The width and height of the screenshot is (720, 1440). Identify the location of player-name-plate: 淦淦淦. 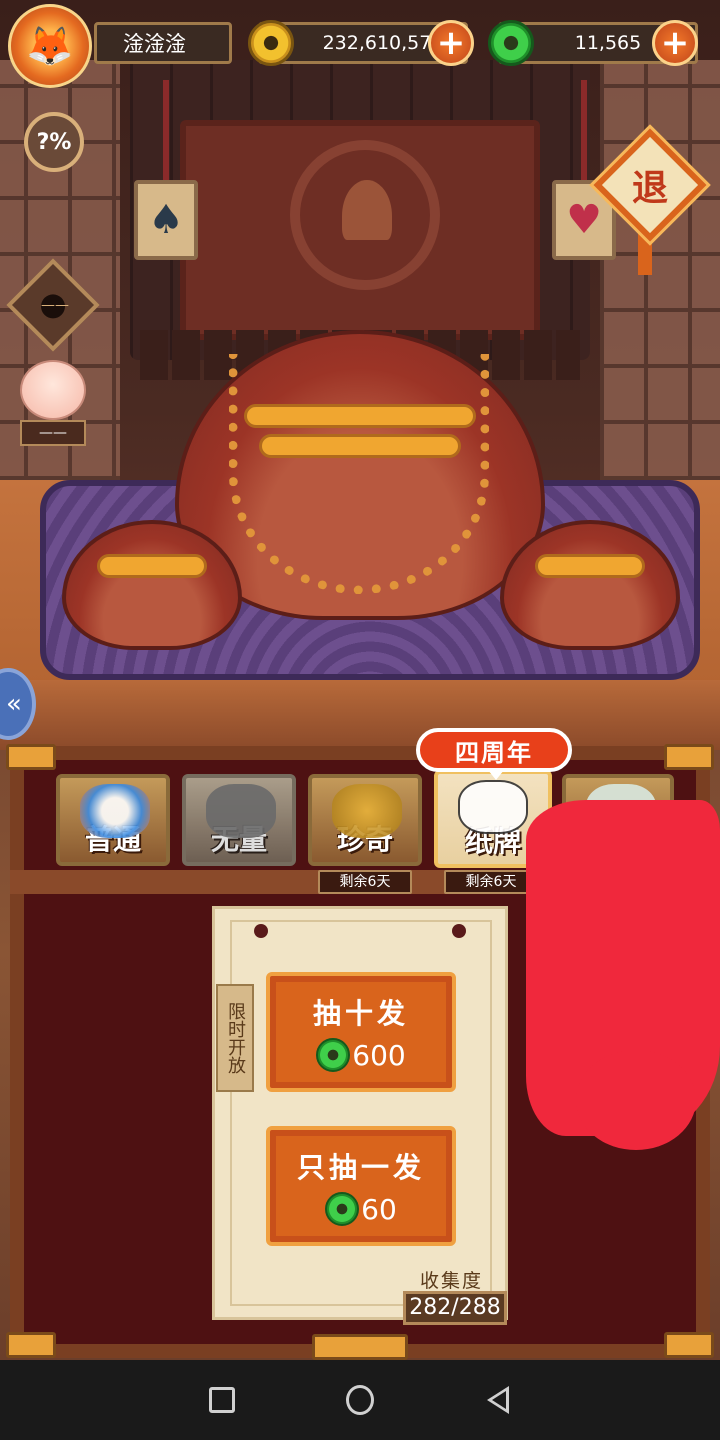
(163, 43).